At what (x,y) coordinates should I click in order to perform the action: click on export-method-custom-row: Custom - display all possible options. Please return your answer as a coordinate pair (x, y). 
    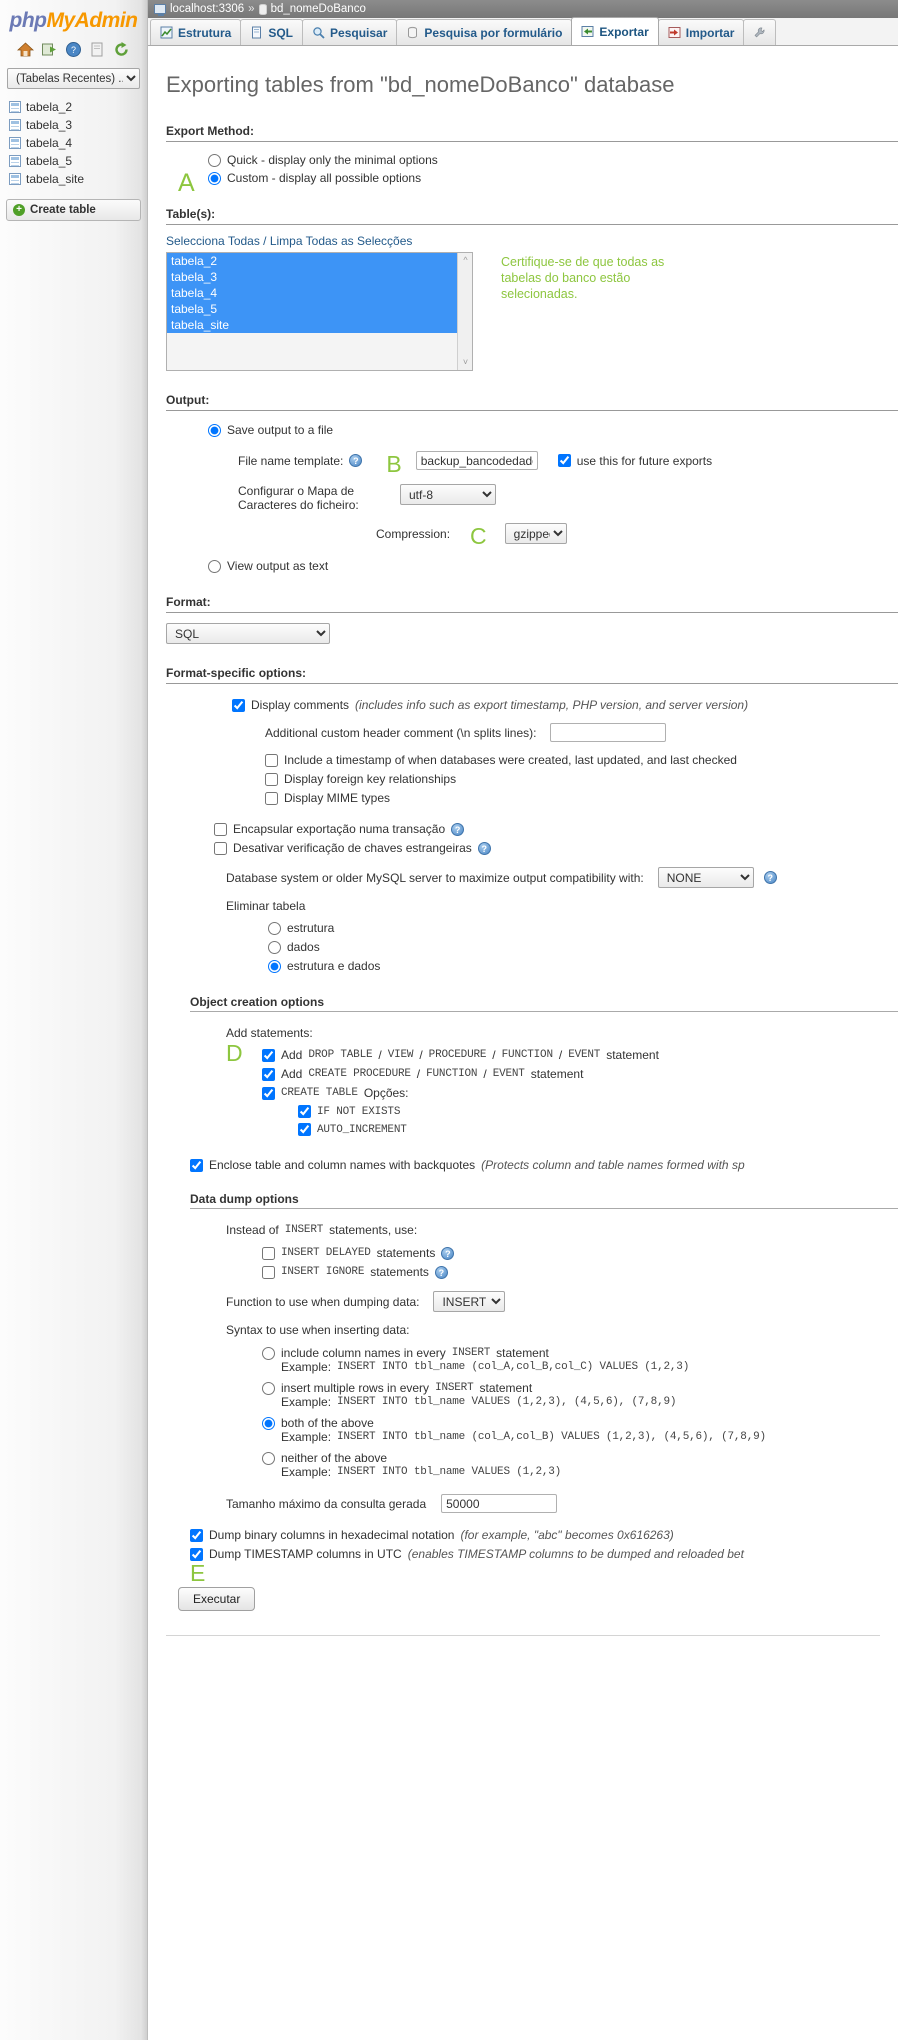
    Looking at the image, I should click on (553, 178).